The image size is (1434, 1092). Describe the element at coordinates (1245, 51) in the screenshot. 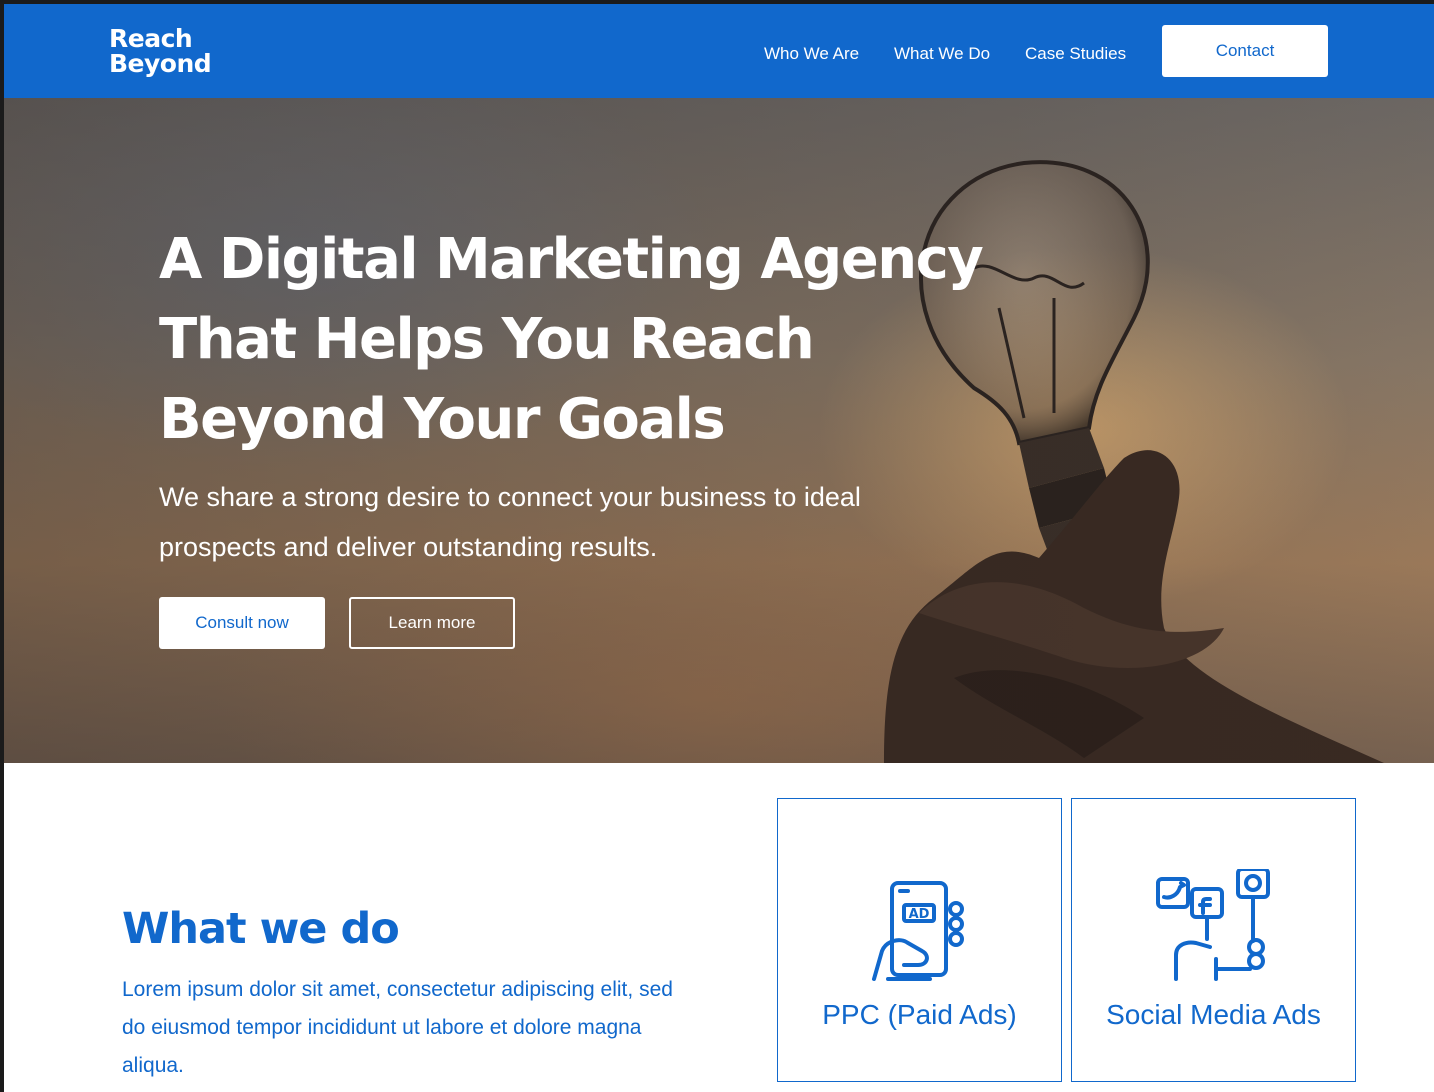

I see `contact-button: Contact` at that location.